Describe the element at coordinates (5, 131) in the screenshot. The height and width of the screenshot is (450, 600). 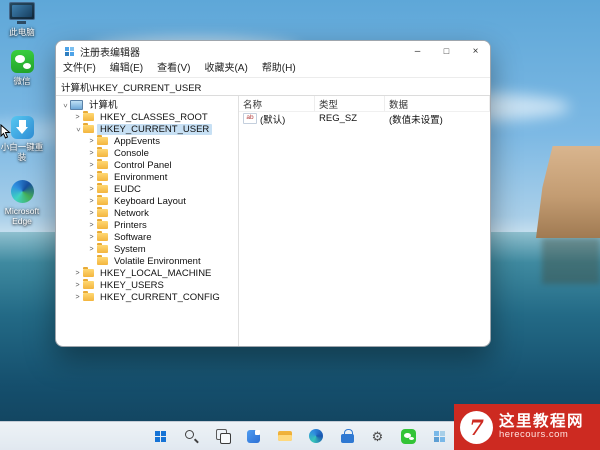
I see `mouse-cursor` at that location.